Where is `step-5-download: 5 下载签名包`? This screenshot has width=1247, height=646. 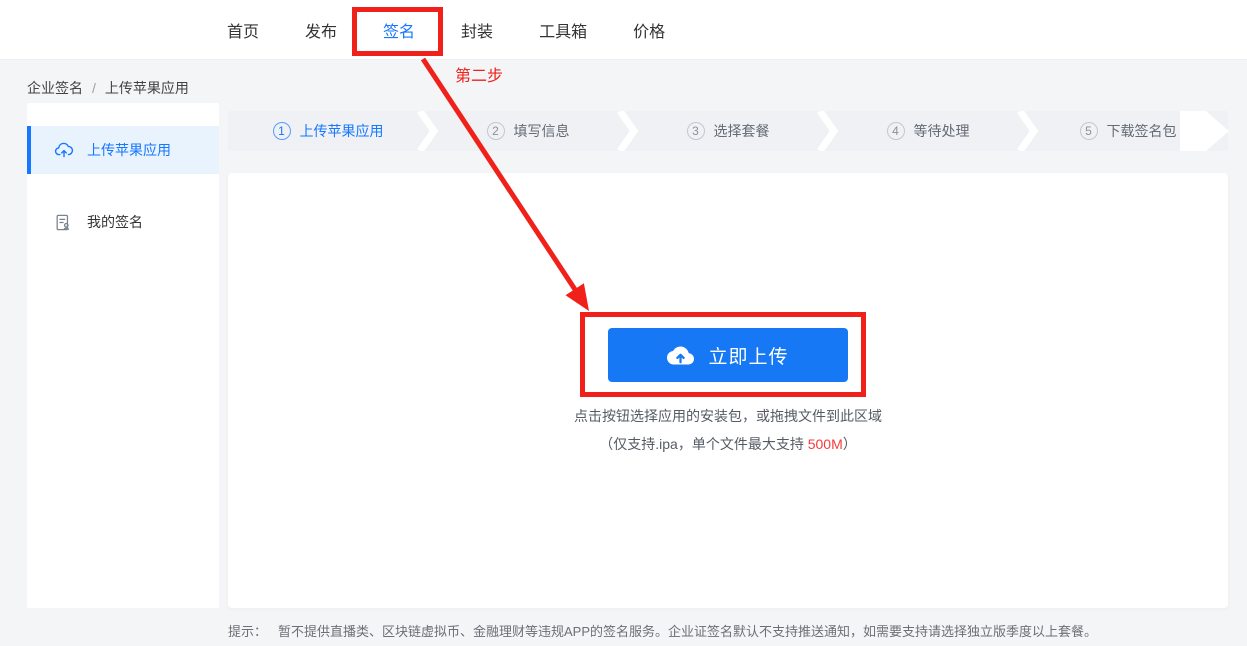
step-5-download: 5 下载签名包 is located at coordinates (1128, 131).